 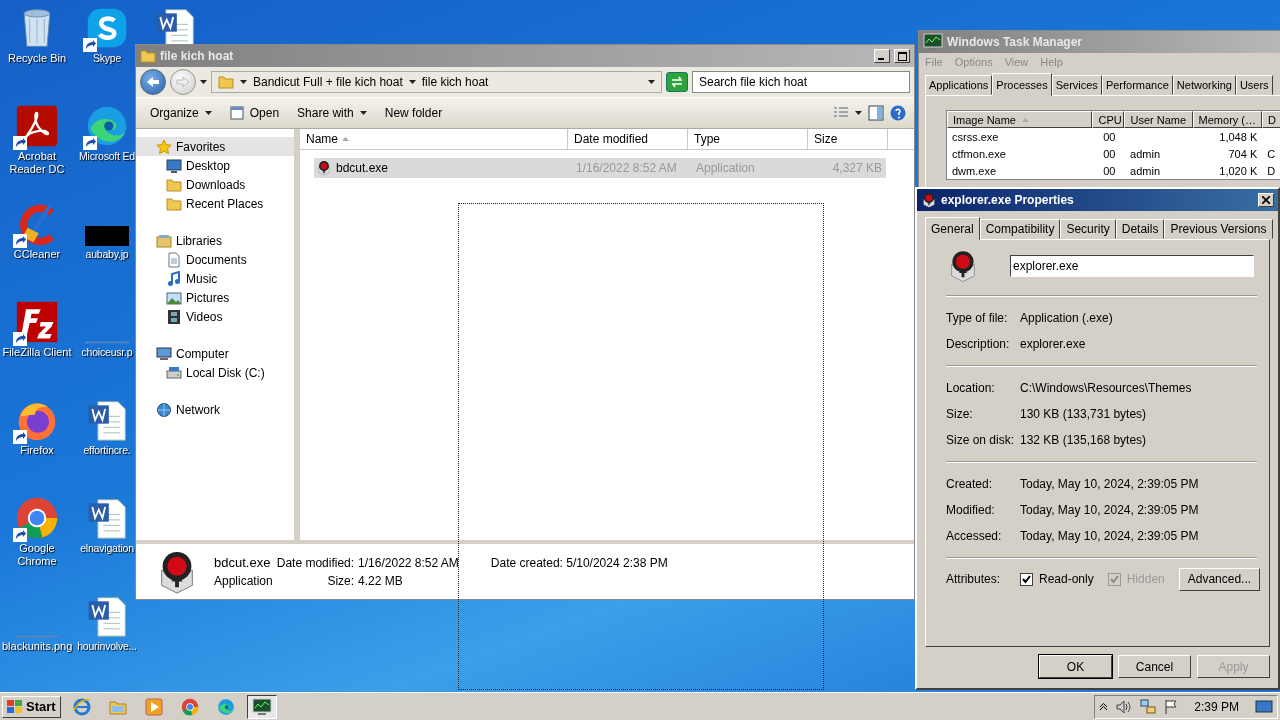 What do you see at coordinates (37, 352) in the screenshot?
I see `desktop-icon-label: FileZilla Client` at bounding box center [37, 352].